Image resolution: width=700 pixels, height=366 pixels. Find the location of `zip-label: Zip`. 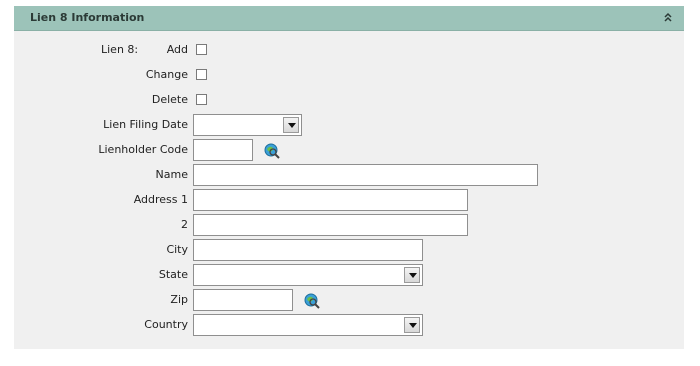

zip-label: Zip is located at coordinates (179, 299).